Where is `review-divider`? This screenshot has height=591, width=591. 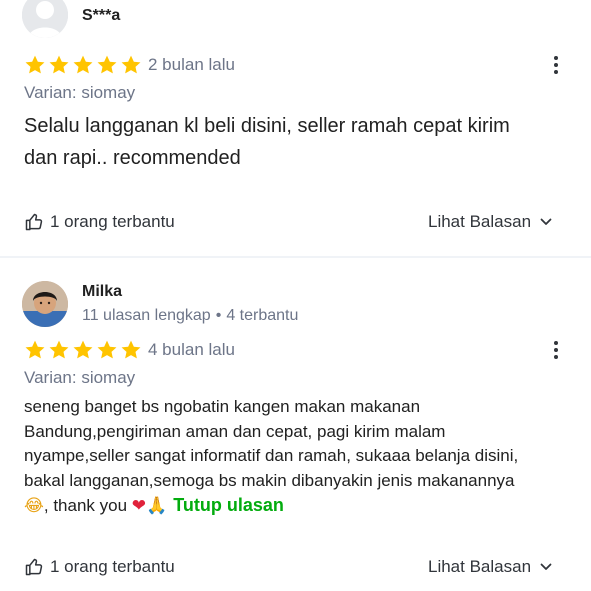
review-divider is located at coordinates (295, 257).